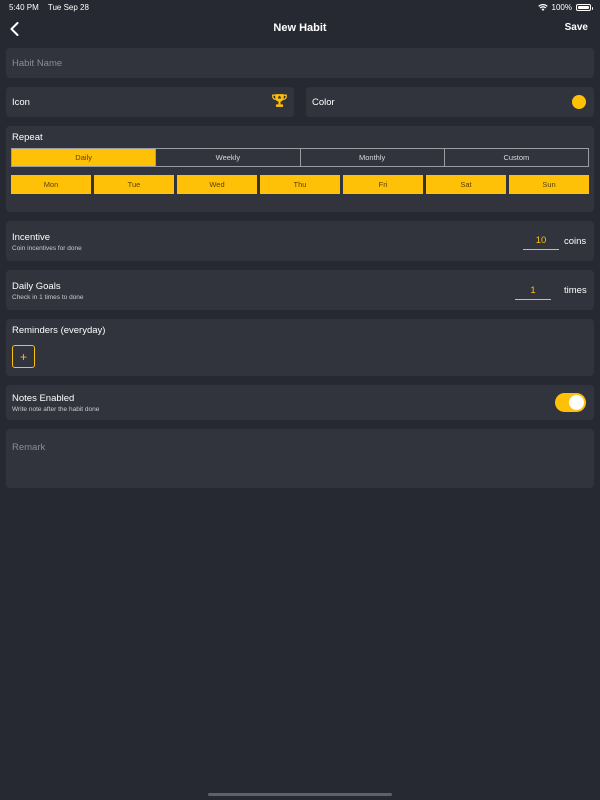 The width and height of the screenshot is (600, 800). I want to click on repeat-option-weekly: Weekly, so click(228, 157).